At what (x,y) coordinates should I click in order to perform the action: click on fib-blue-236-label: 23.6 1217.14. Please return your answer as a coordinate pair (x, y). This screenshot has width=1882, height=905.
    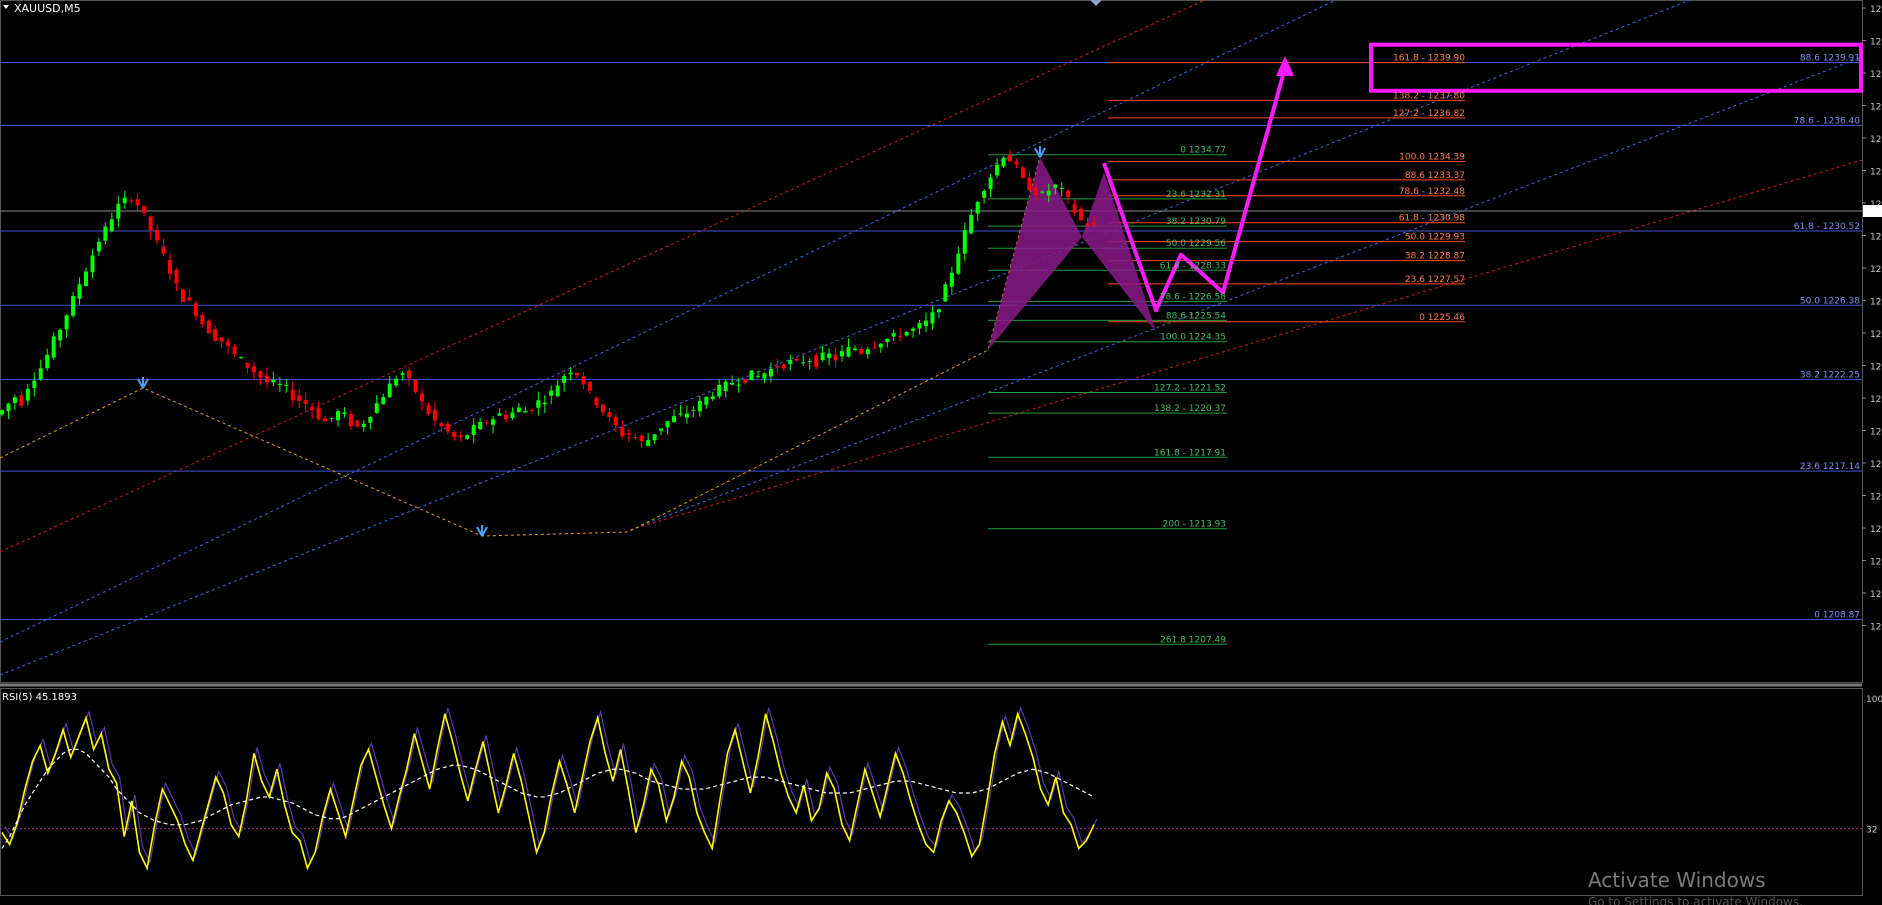
    Looking at the image, I should click on (1830, 467).